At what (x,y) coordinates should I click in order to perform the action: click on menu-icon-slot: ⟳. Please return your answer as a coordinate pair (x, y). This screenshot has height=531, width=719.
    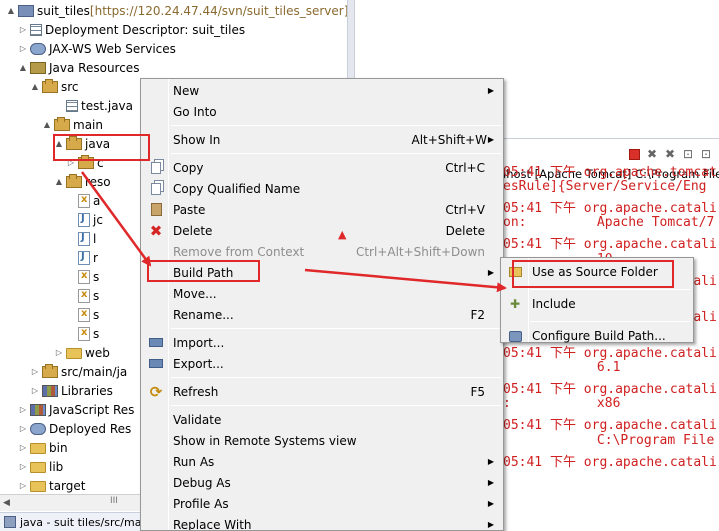
    Looking at the image, I should click on (156, 392).